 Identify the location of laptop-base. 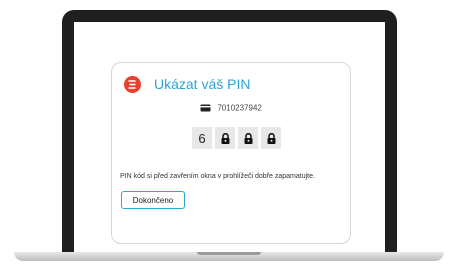
(229, 256).